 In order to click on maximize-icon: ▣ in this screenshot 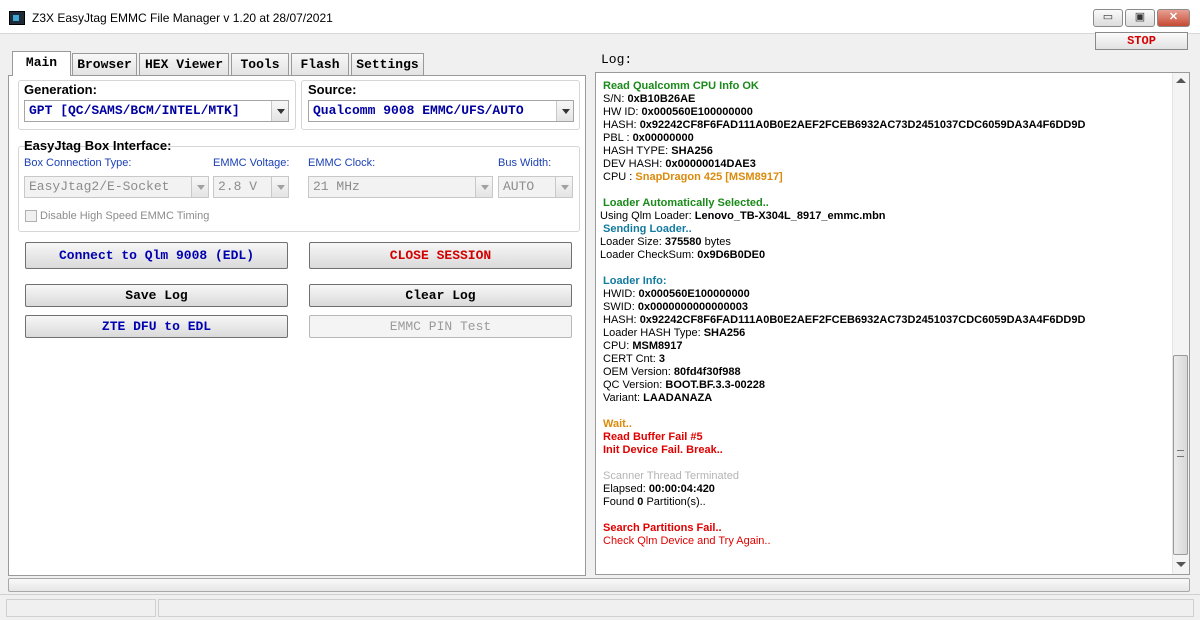, I will do `click(1140, 17)`.